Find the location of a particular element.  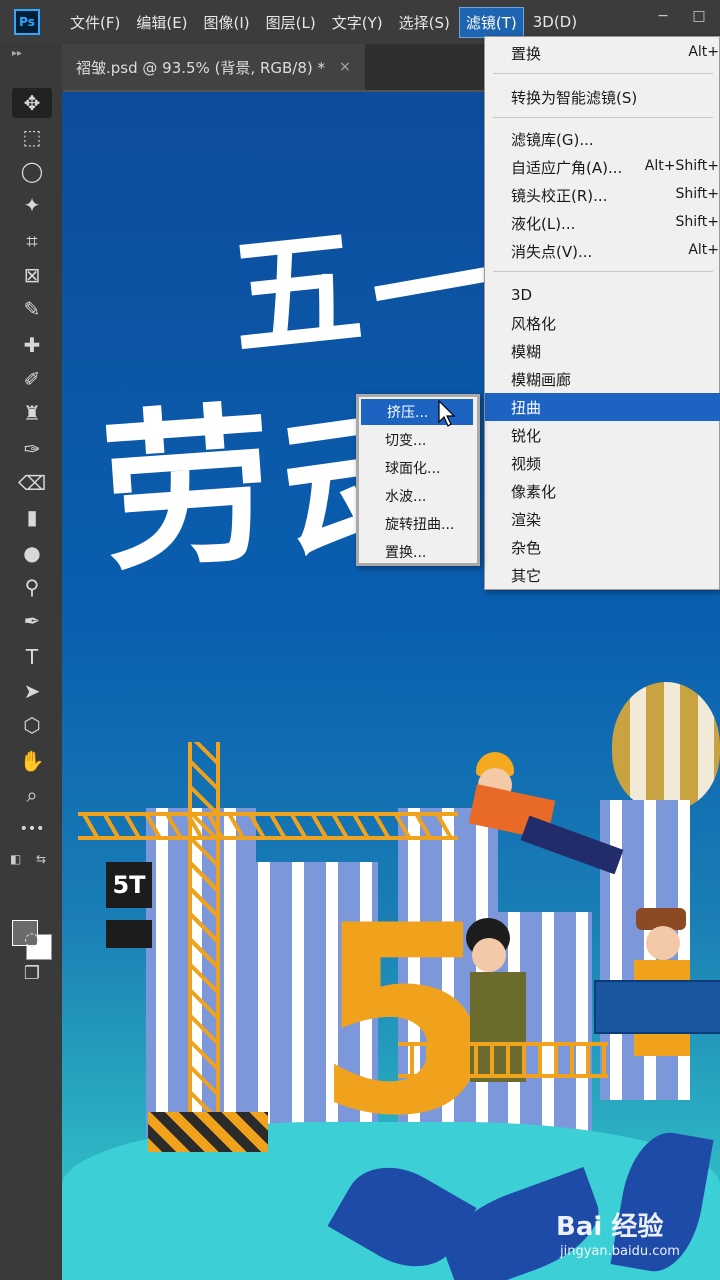

menu-item-vanishing-point: 消失点(V)... Alt+ is located at coordinates (602, 251).